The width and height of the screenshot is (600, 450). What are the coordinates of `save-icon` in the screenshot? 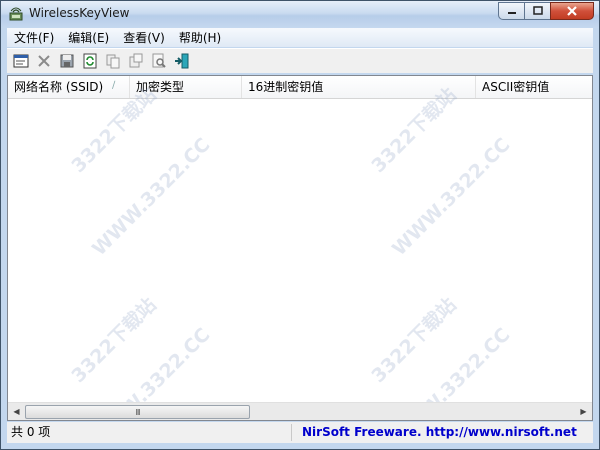 It's located at (67, 61).